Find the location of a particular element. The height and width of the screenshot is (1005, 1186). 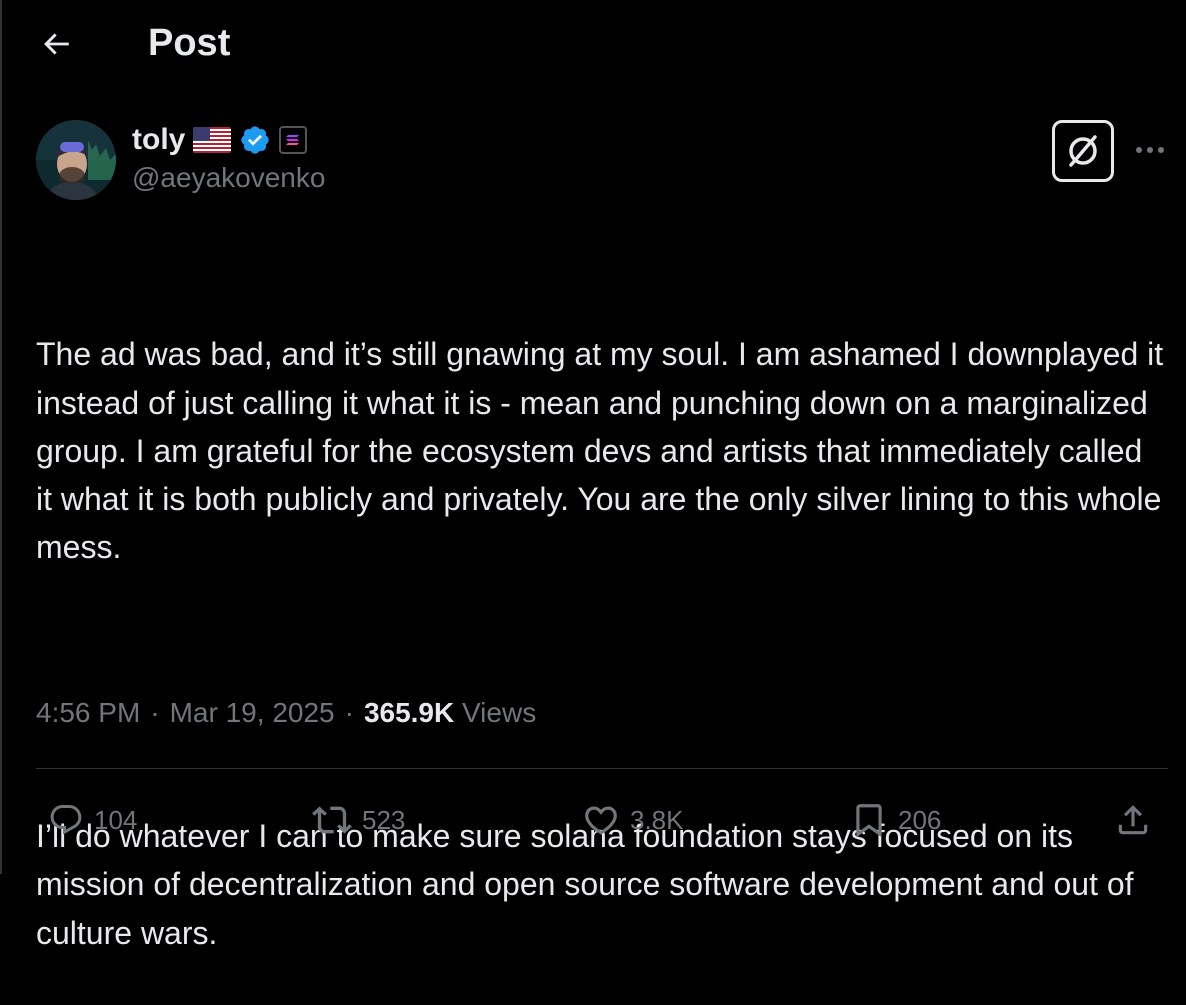

more-horizontal-icon is located at coordinates (1150, 150).